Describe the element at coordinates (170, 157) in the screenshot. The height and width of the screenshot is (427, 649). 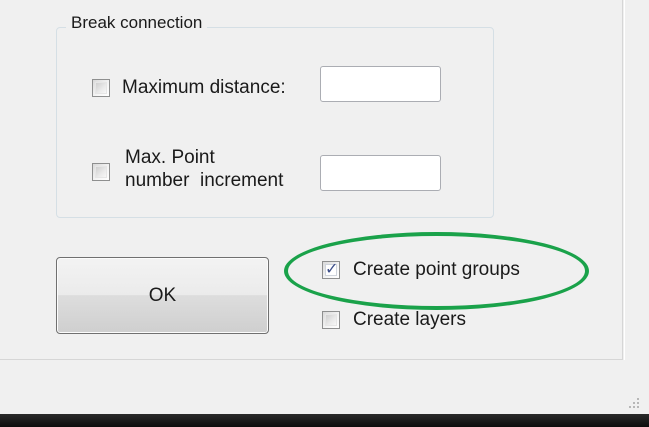
I see `max-point-increment-label-line1: Max. Point` at that location.